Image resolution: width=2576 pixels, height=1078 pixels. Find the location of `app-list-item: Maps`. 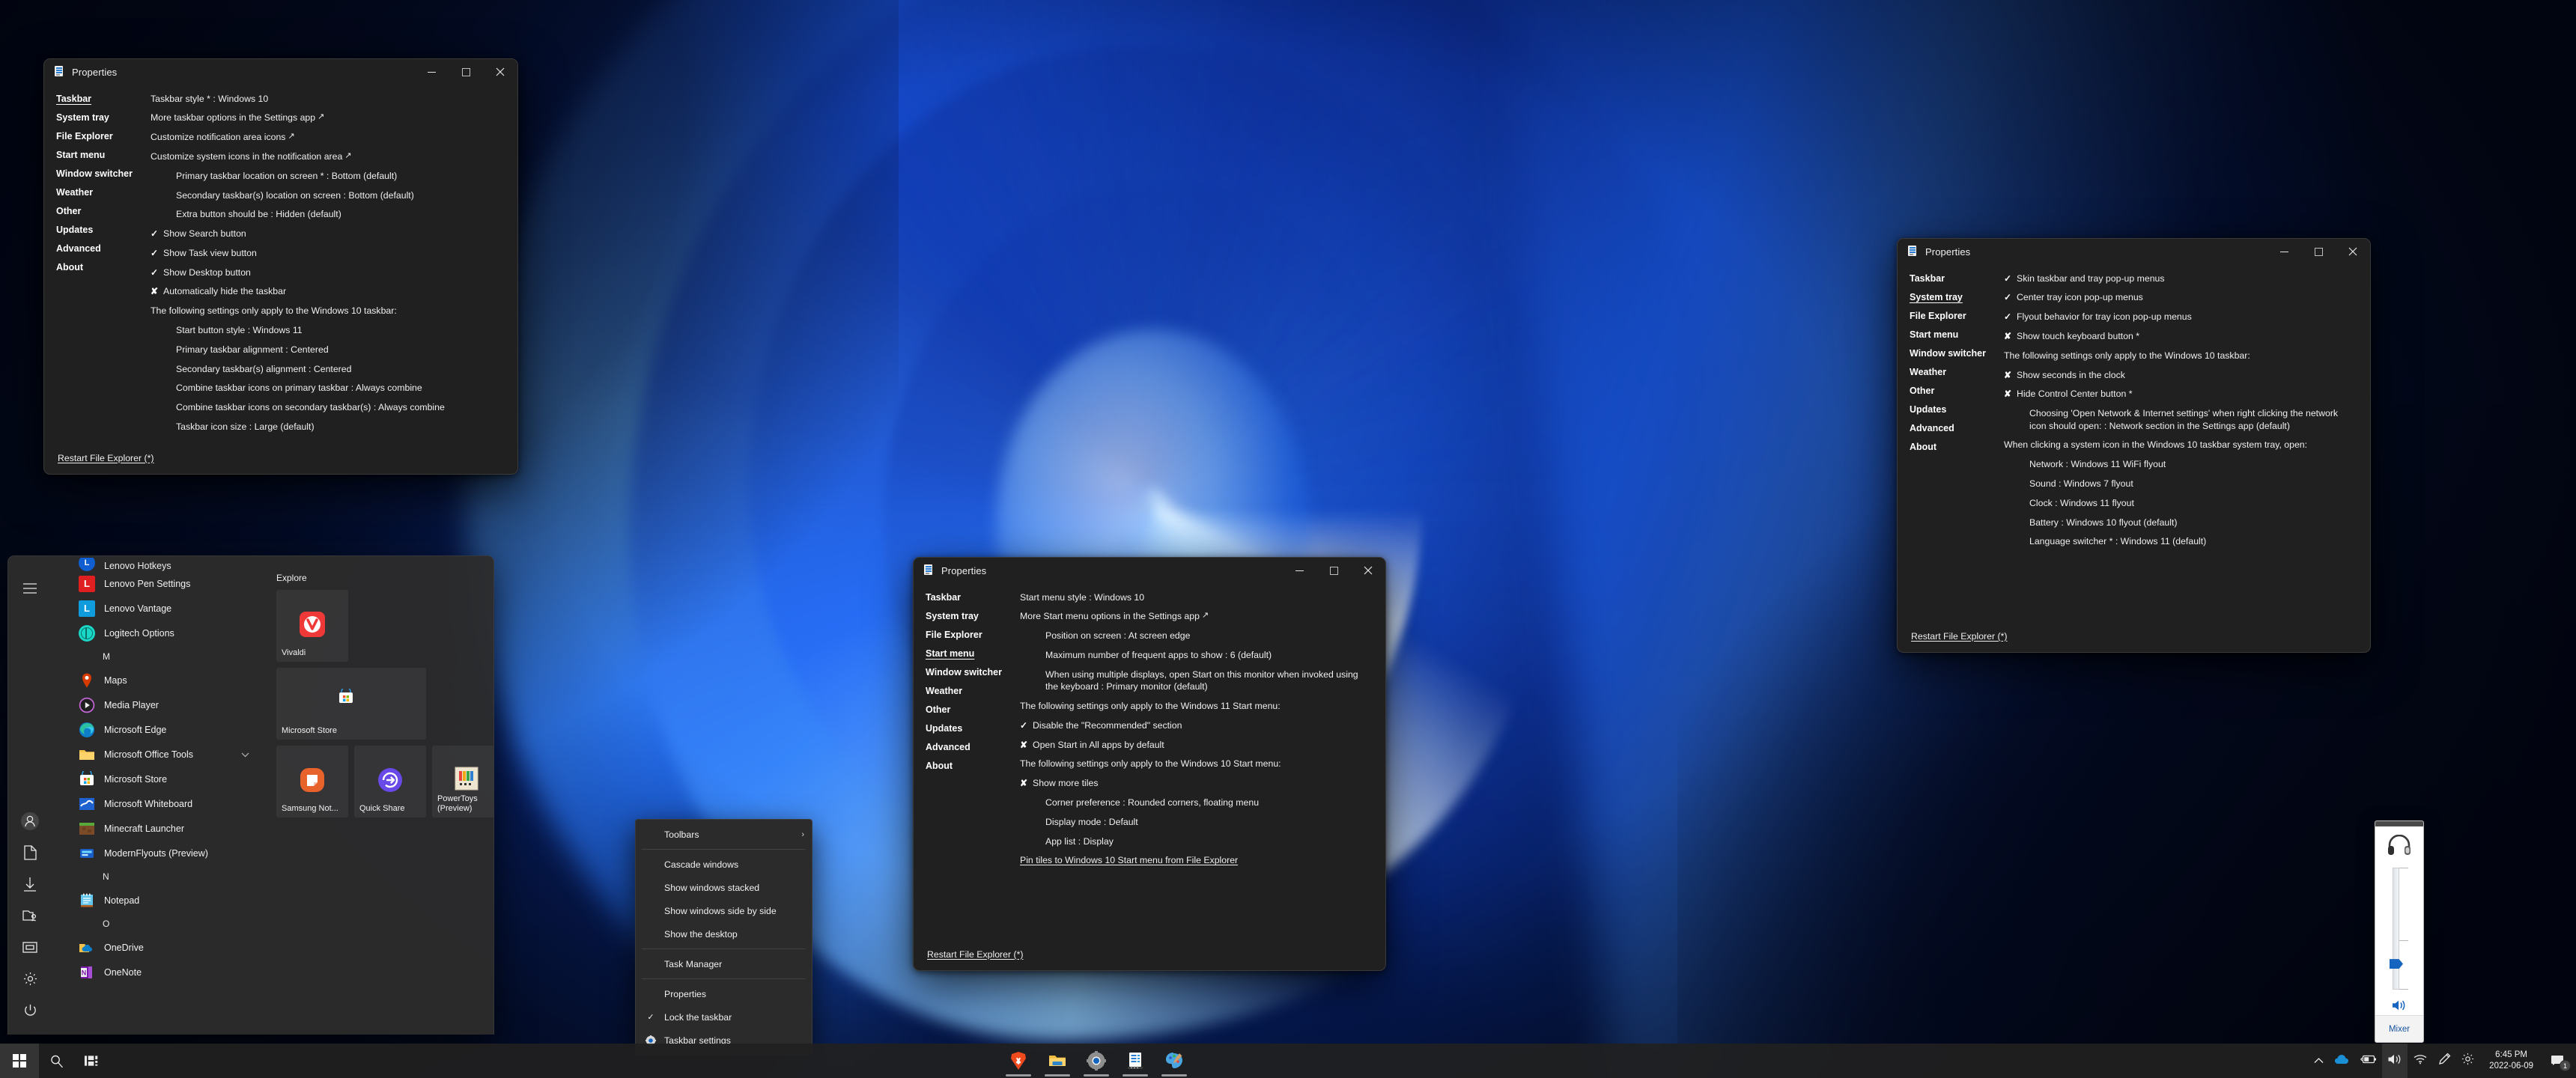

app-list-item: Maps is located at coordinates (157, 680).